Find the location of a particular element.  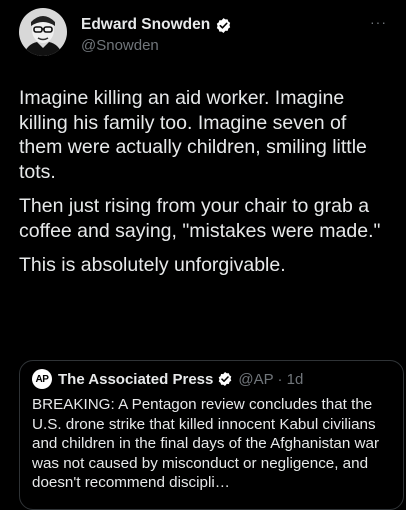

quoted-display-name: The Associated Press is located at coordinates (135, 379).